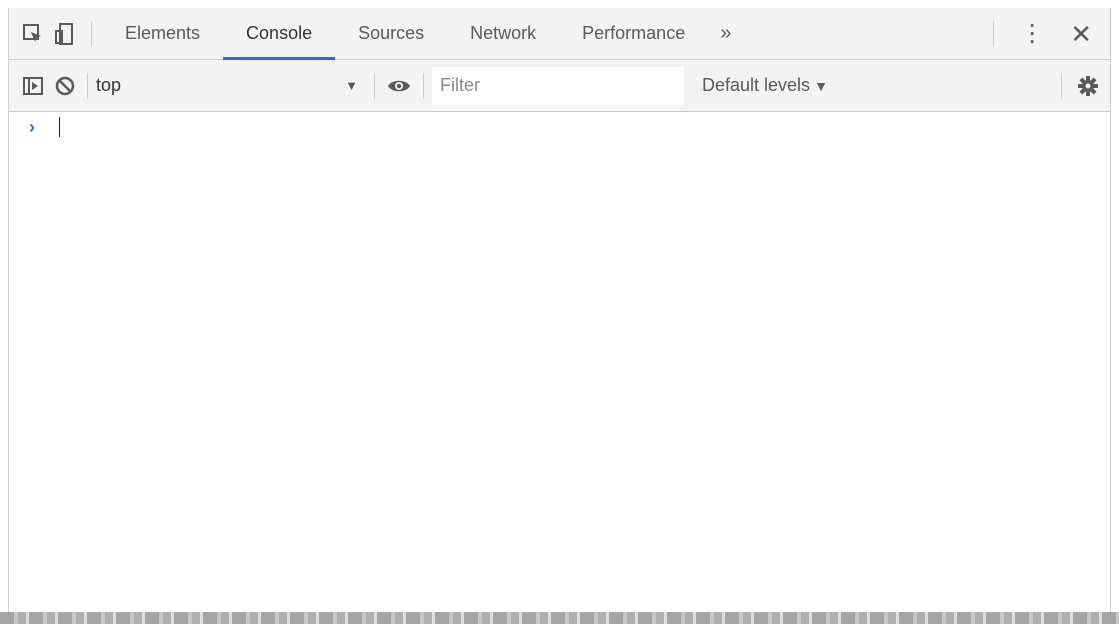 This screenshot has width=1119, height=624. I want to click on tabbar-right-divider, so click(994, 34).